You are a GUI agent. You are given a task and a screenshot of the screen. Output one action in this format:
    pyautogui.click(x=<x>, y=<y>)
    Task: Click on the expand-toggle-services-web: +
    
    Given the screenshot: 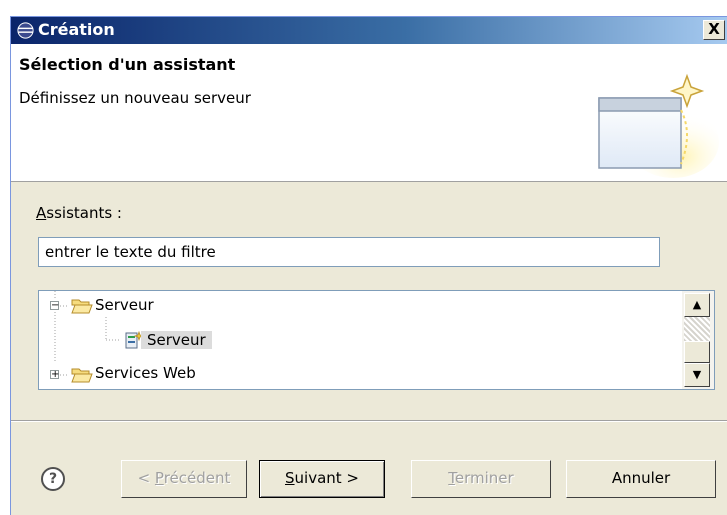 What is the action you would take?
    pyautogui.click(x=54, y=375)
    